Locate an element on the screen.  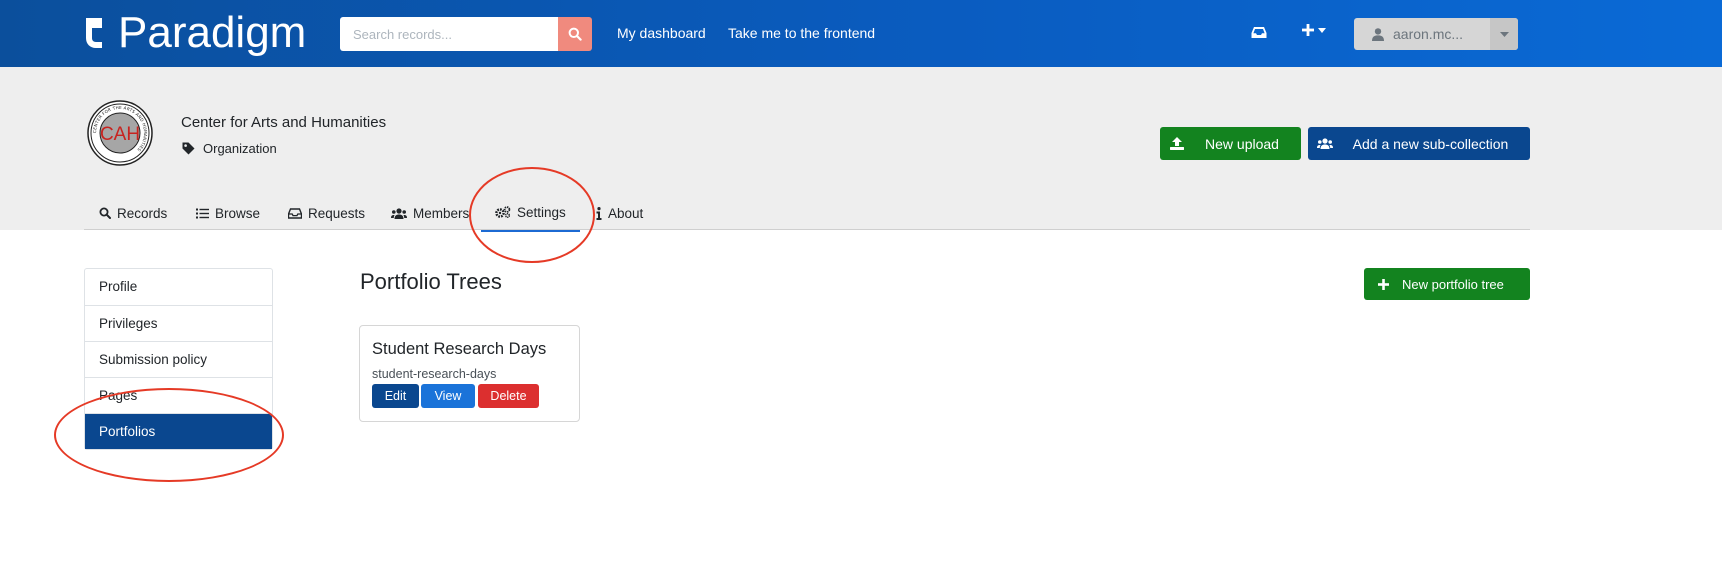
add-sub-collection-button: Add a new sub-collection is located at coordinates (1419, 143).